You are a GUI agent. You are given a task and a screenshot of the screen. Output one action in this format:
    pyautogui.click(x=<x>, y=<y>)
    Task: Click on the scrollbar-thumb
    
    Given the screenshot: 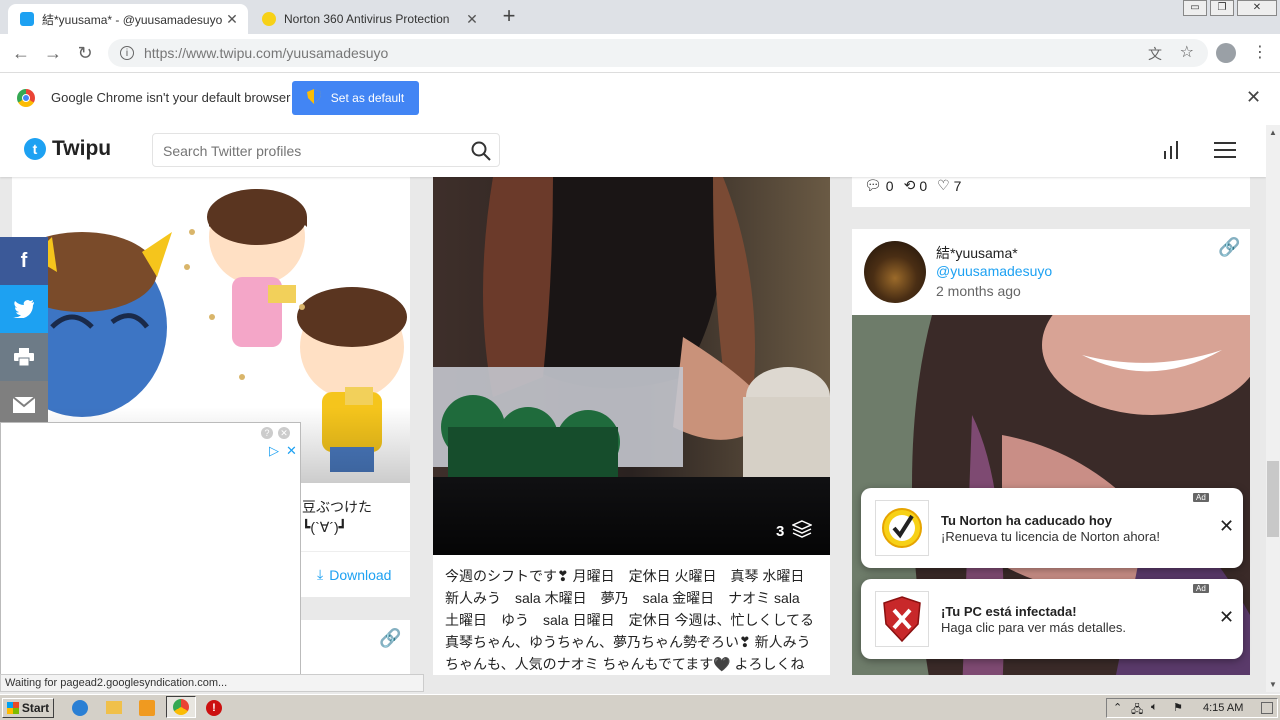 What is the action you would take?
    pyautogui.click(x=1273, y=499)
    